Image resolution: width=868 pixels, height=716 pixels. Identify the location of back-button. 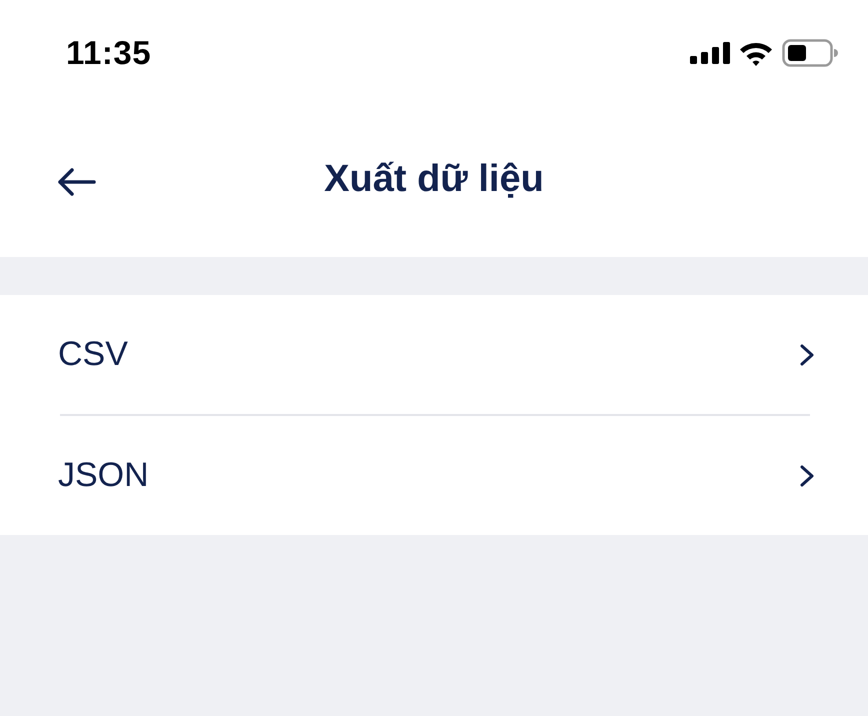
(76, 181).